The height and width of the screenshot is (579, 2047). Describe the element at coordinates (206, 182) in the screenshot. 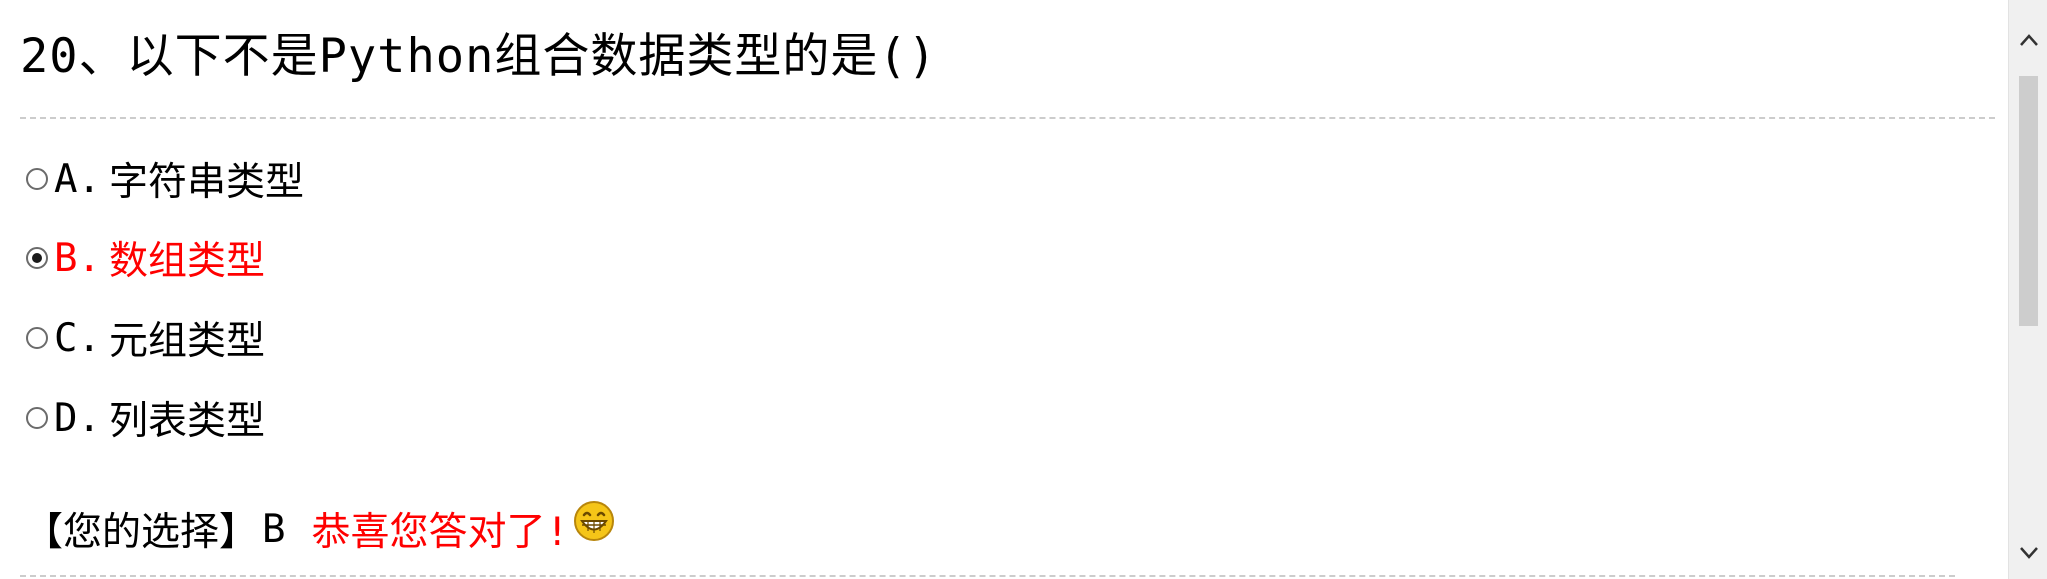

I see `option-text: 字符串类型` at that location.